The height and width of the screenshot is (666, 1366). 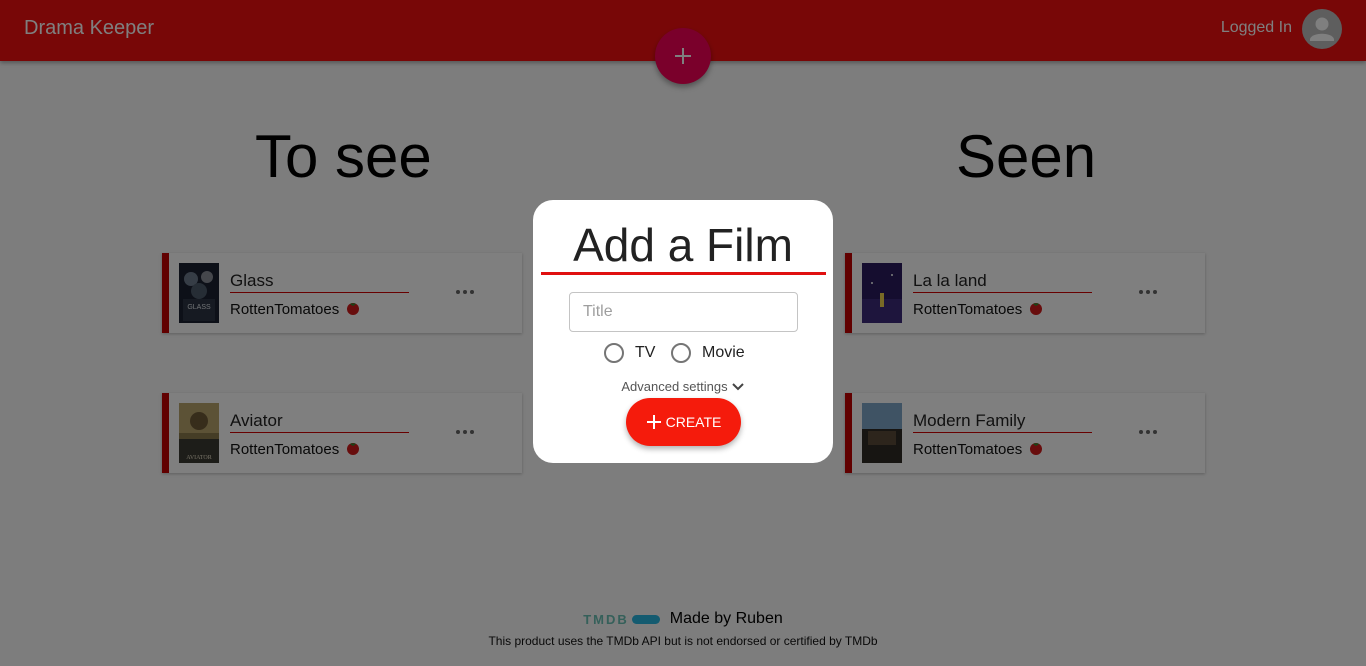 What do you see at coordinates (693, 422) in the screenshot?
I see `create-label: CREATE` at bounding box center [693, 422].